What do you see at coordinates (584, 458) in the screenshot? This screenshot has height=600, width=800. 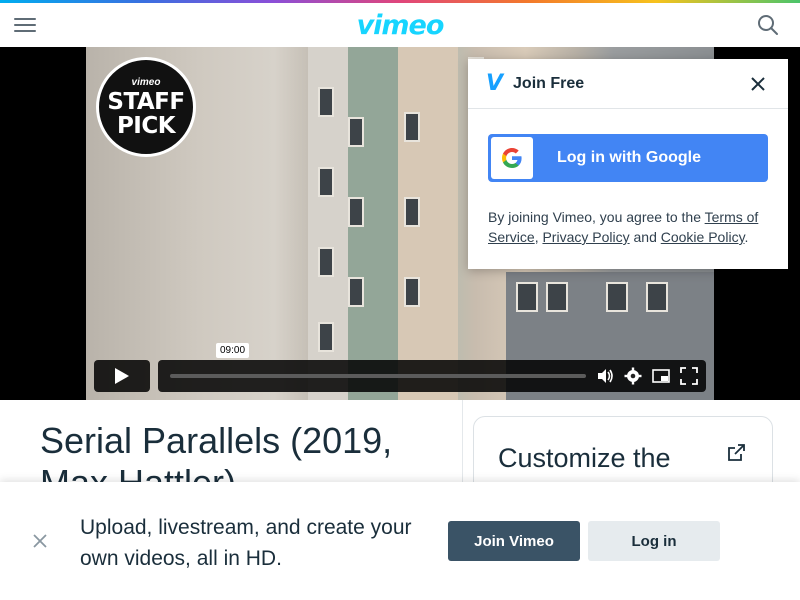 I see `customize-card-title: Customize the` at bounding box center [584, 458].